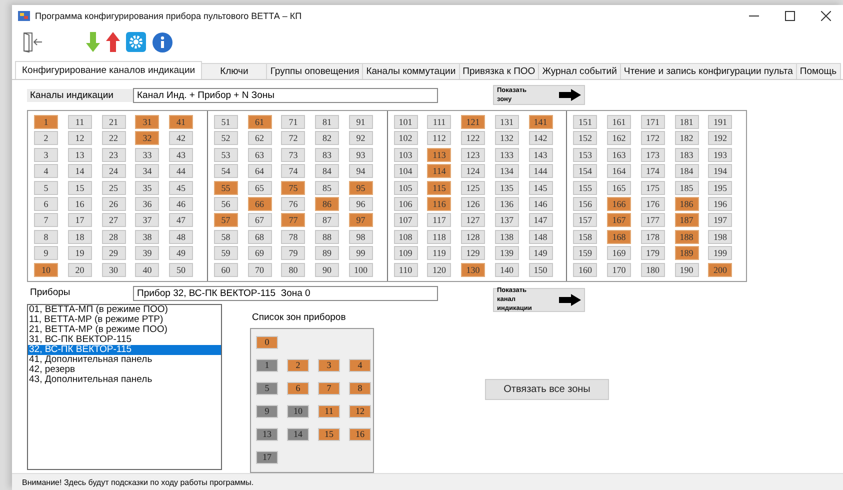 This screenshot has height=490, width=843. What do you see at coordinates (293, 220) in the screenshot?
I see `channel-button: 77` at bounding box center [293, 220].